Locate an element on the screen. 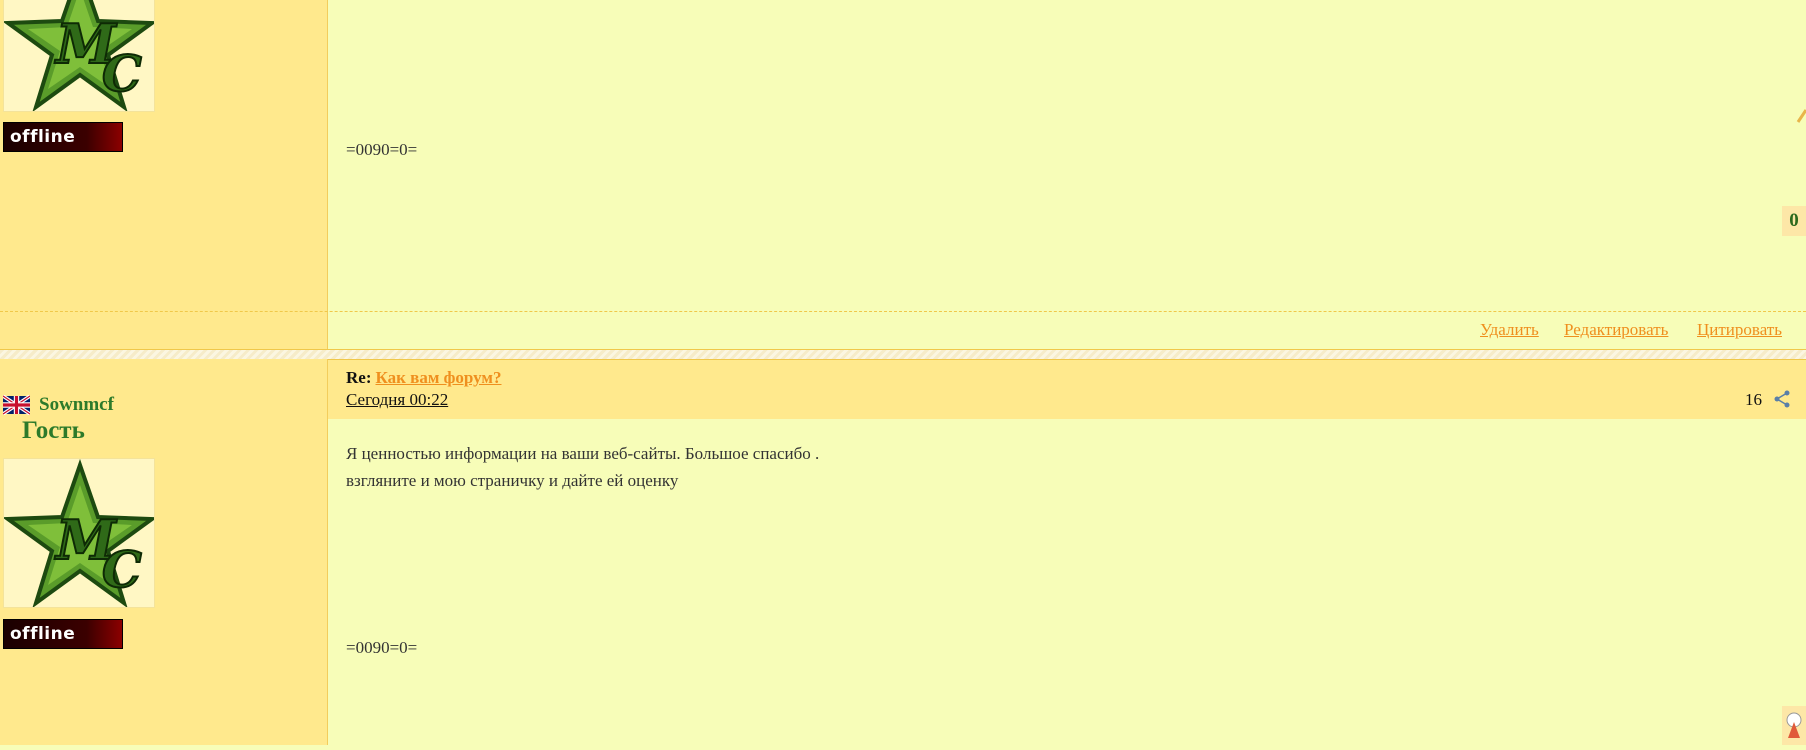  share-icon is located at coordinates (1782, 399).